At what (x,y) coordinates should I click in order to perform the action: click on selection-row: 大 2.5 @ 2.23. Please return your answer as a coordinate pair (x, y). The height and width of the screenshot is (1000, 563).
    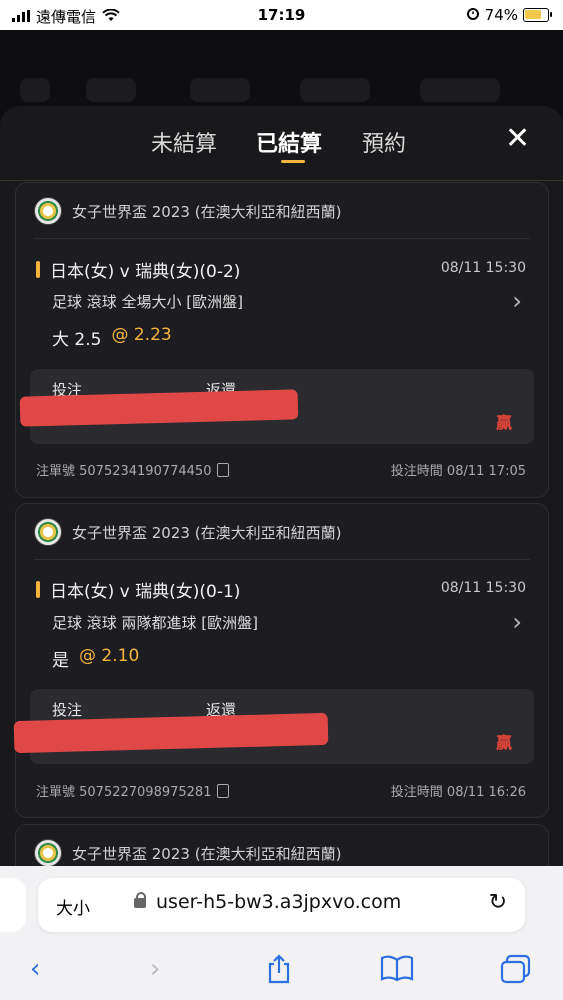
    Looking at the image, I should click on (112, 337).